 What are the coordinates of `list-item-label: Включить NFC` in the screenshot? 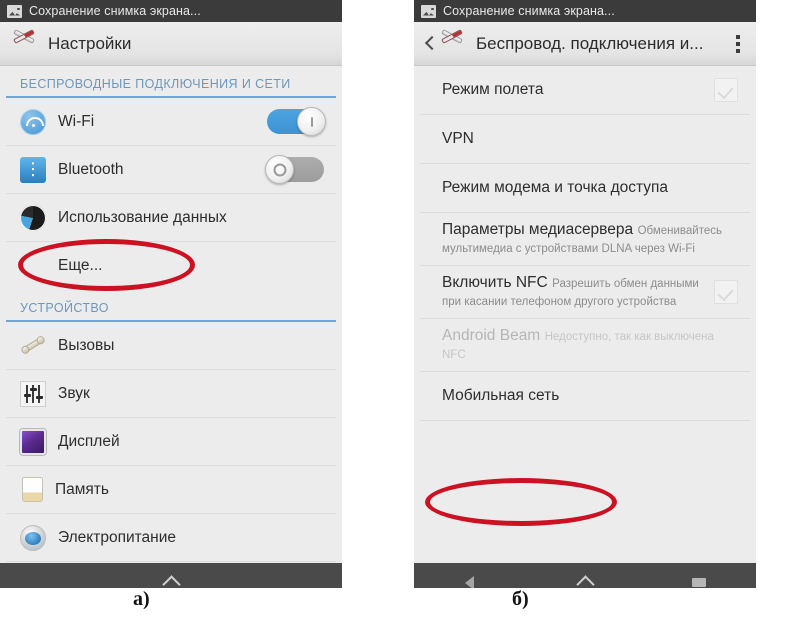 It's located at (495, 282).